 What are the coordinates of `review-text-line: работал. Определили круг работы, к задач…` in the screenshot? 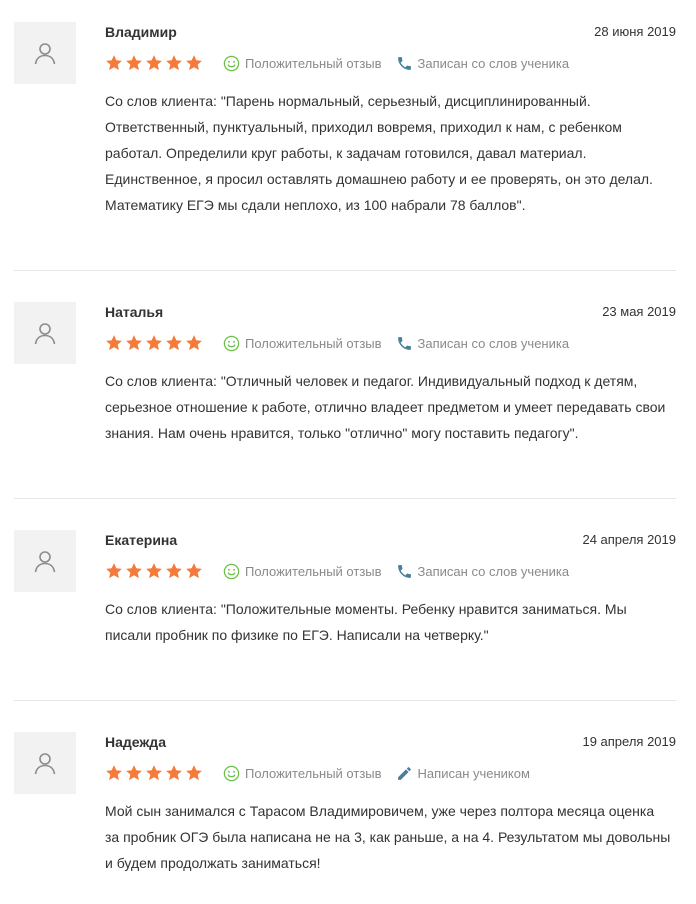 It's located at (346, 153).